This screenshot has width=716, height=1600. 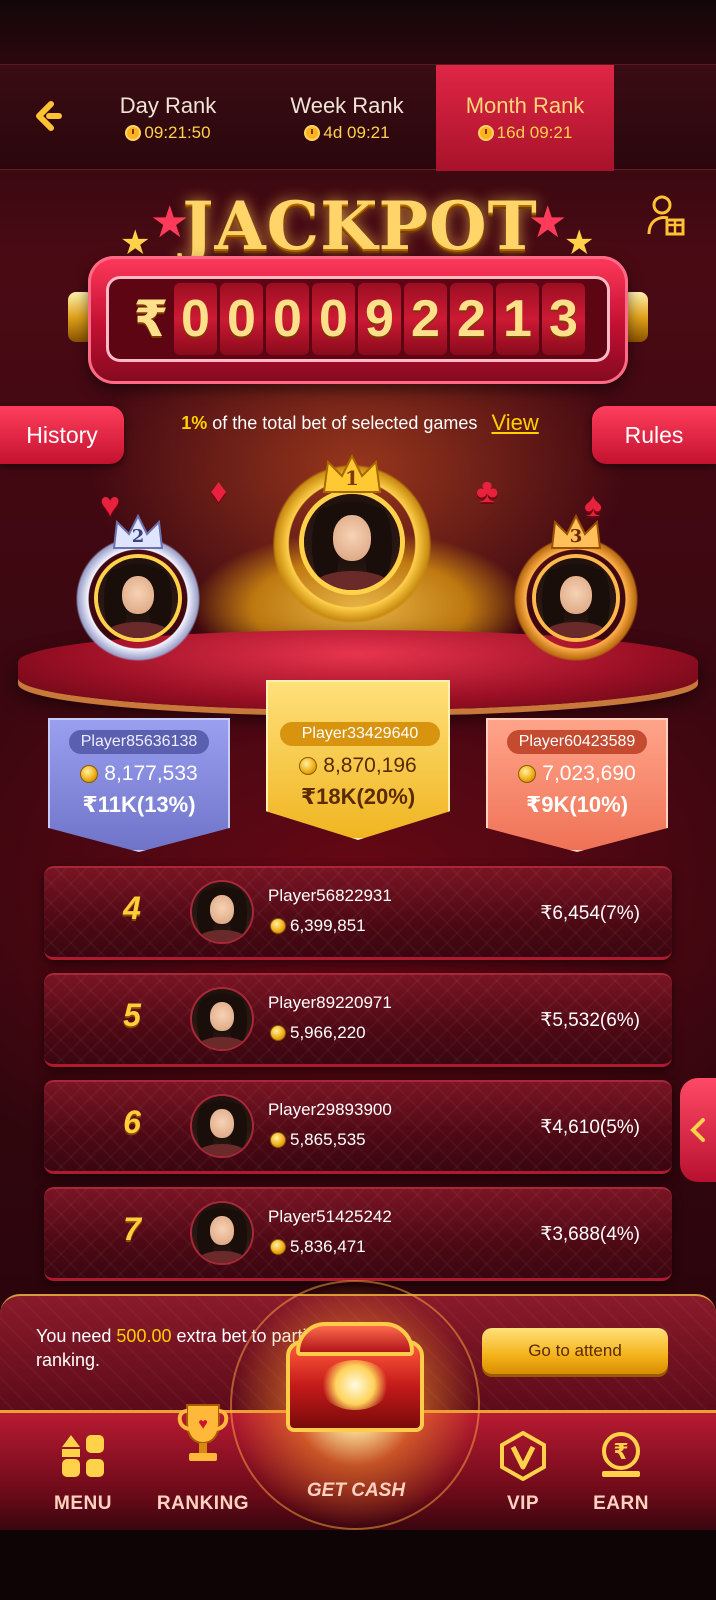 What do you see at coordinates (330, 1216) in the screenshot?
I see `player-name: Player51425242` at bounding box center [330, 1216].